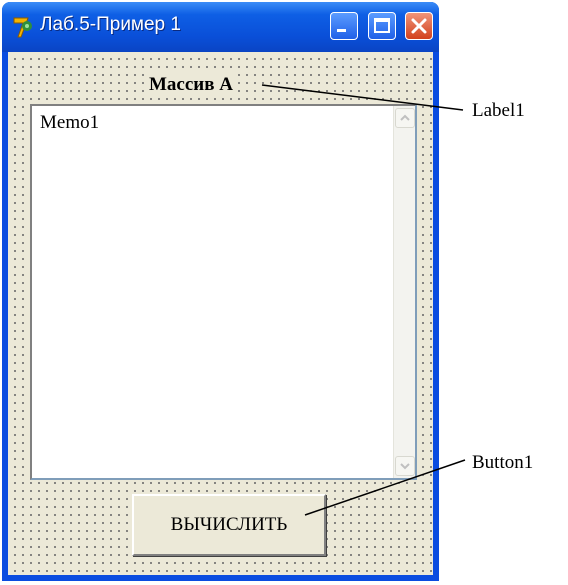  I want to click on label1-callout-line, so click(362, 97).